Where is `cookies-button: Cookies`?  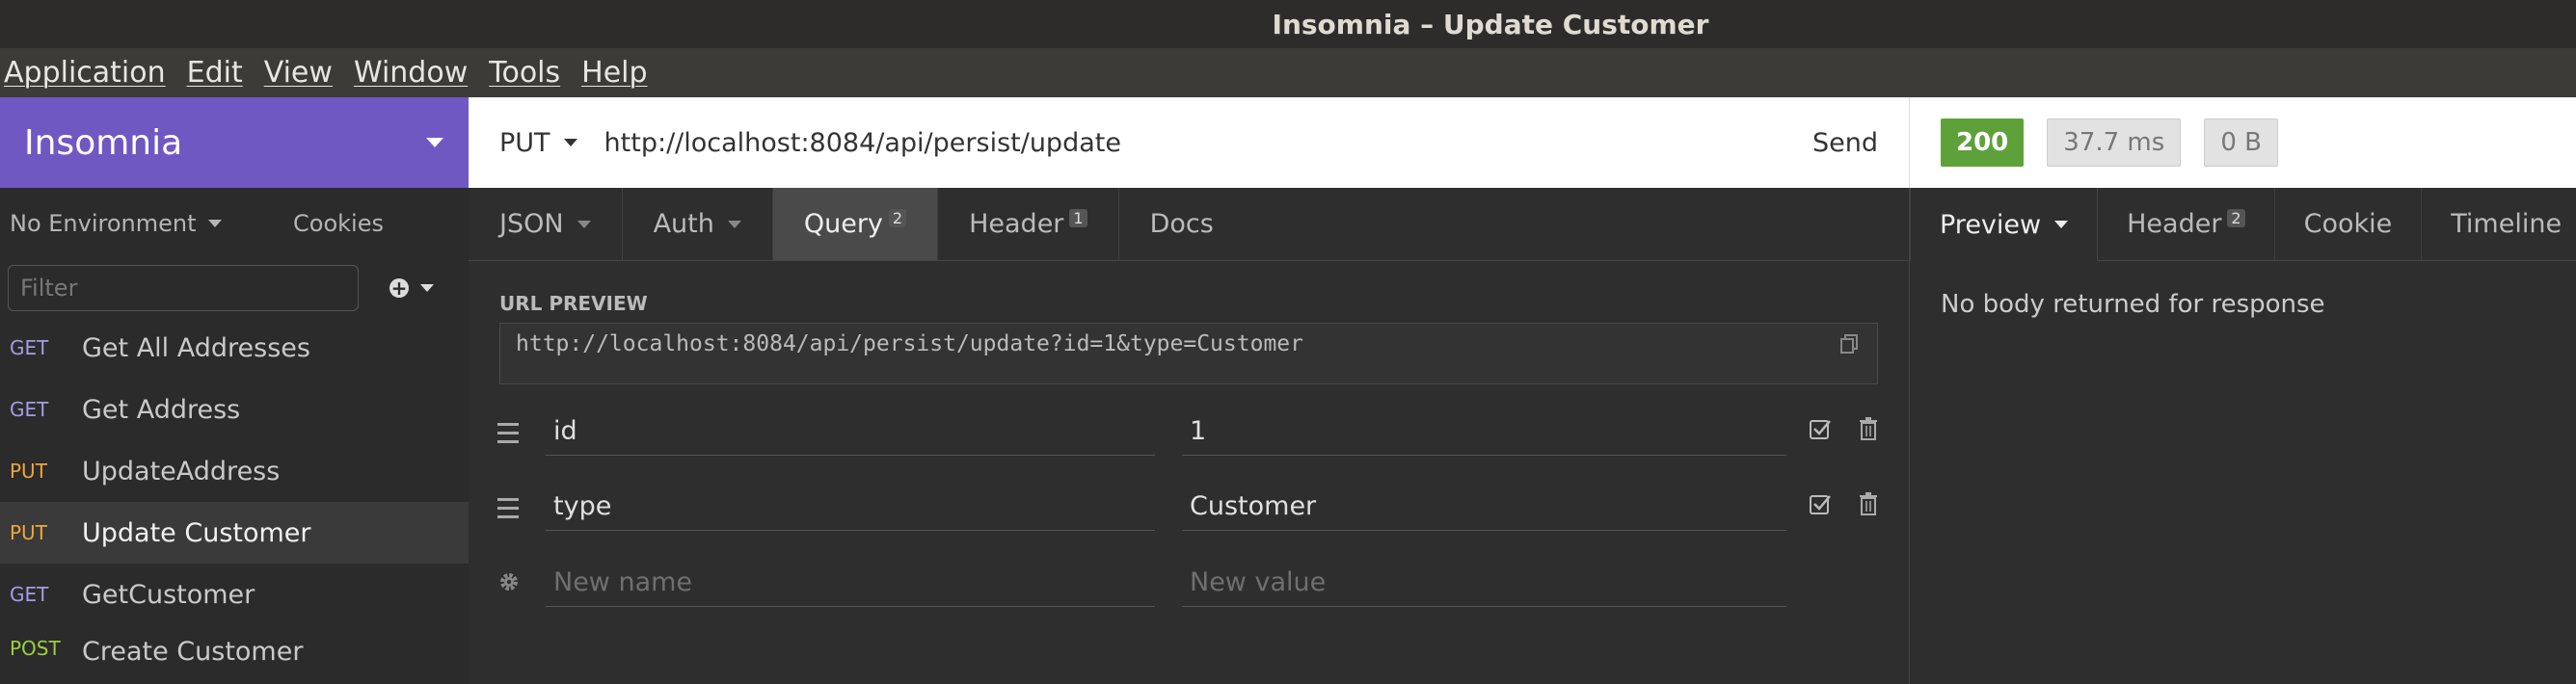 cookies-button: Cookies is located at coordinates (339, 224).